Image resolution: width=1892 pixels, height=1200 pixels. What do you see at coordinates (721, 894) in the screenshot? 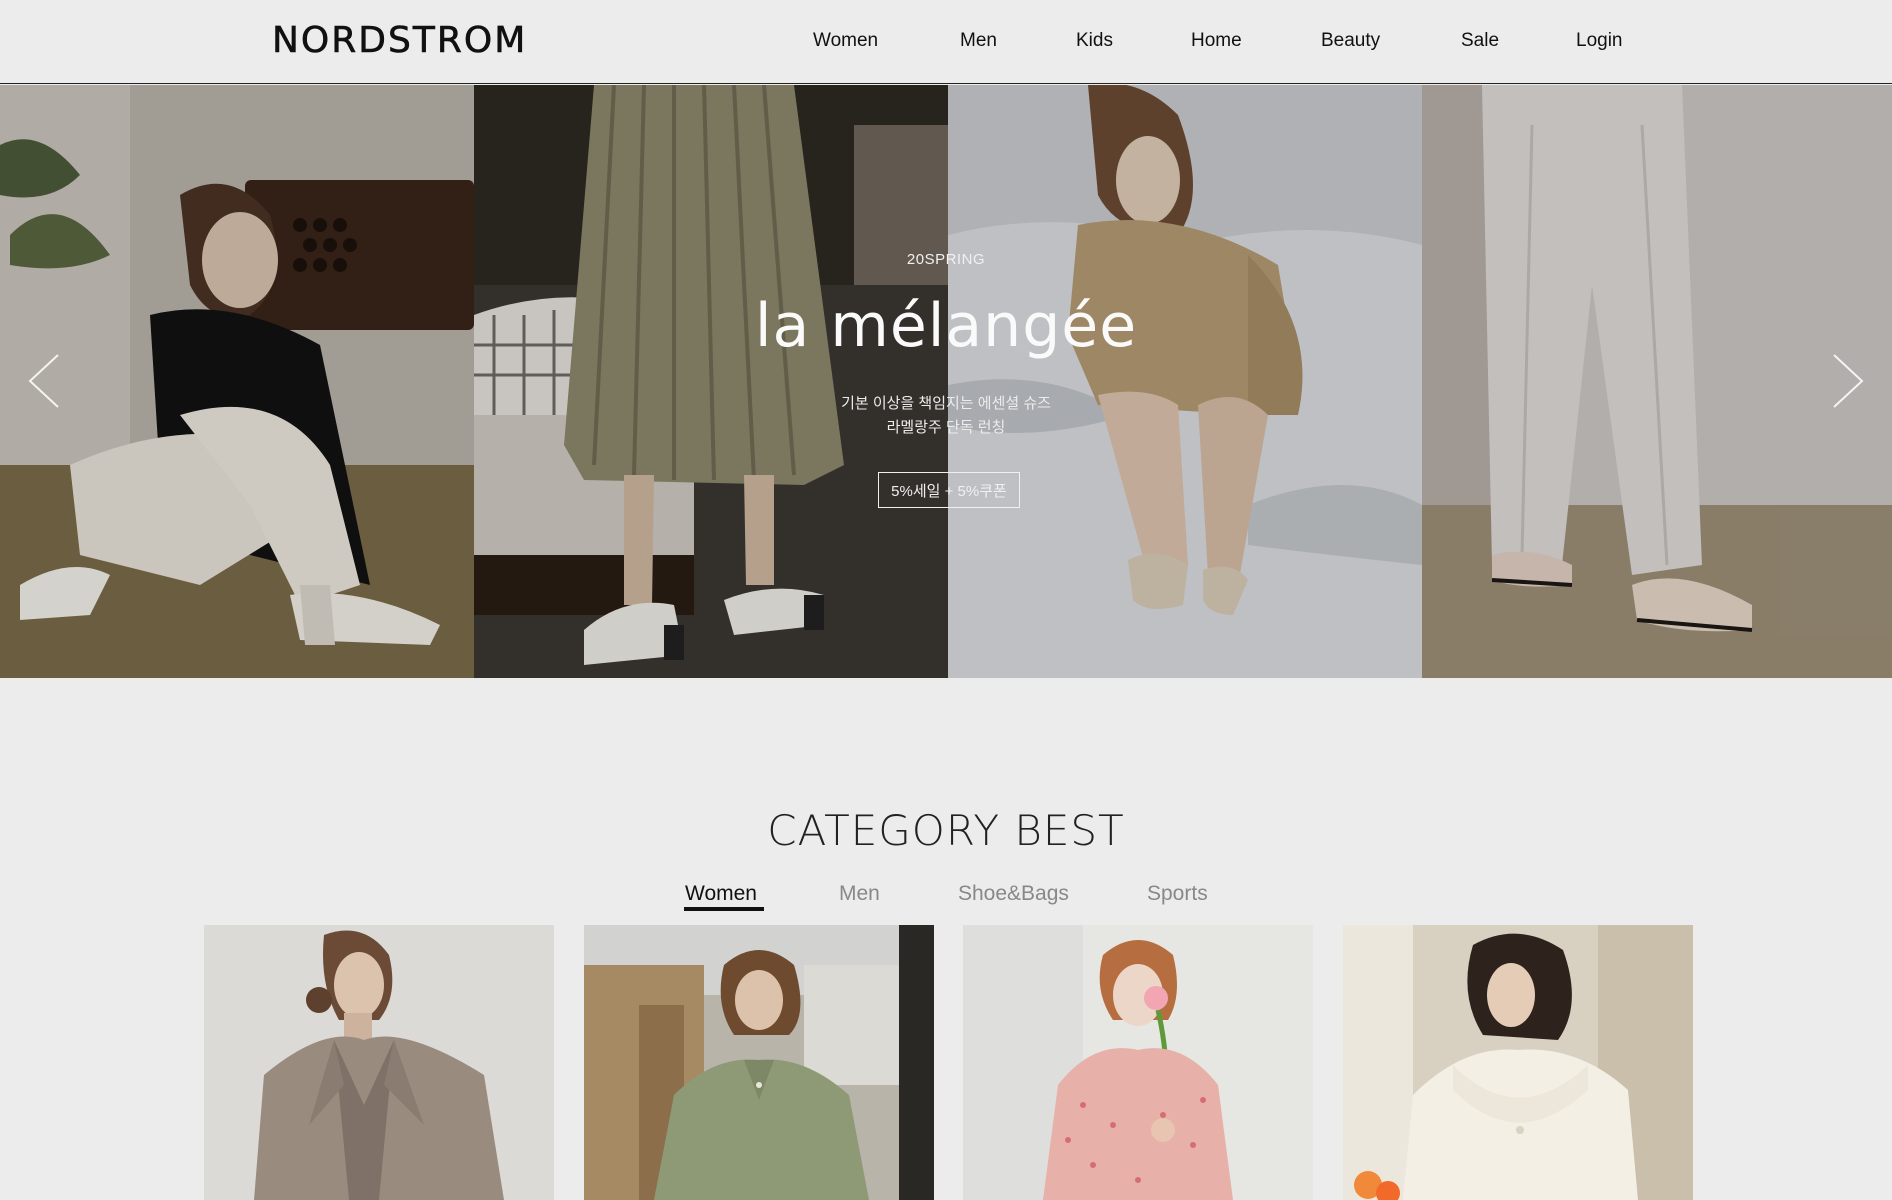
I see `tab-women: Women` at bounding box center [721, 894].